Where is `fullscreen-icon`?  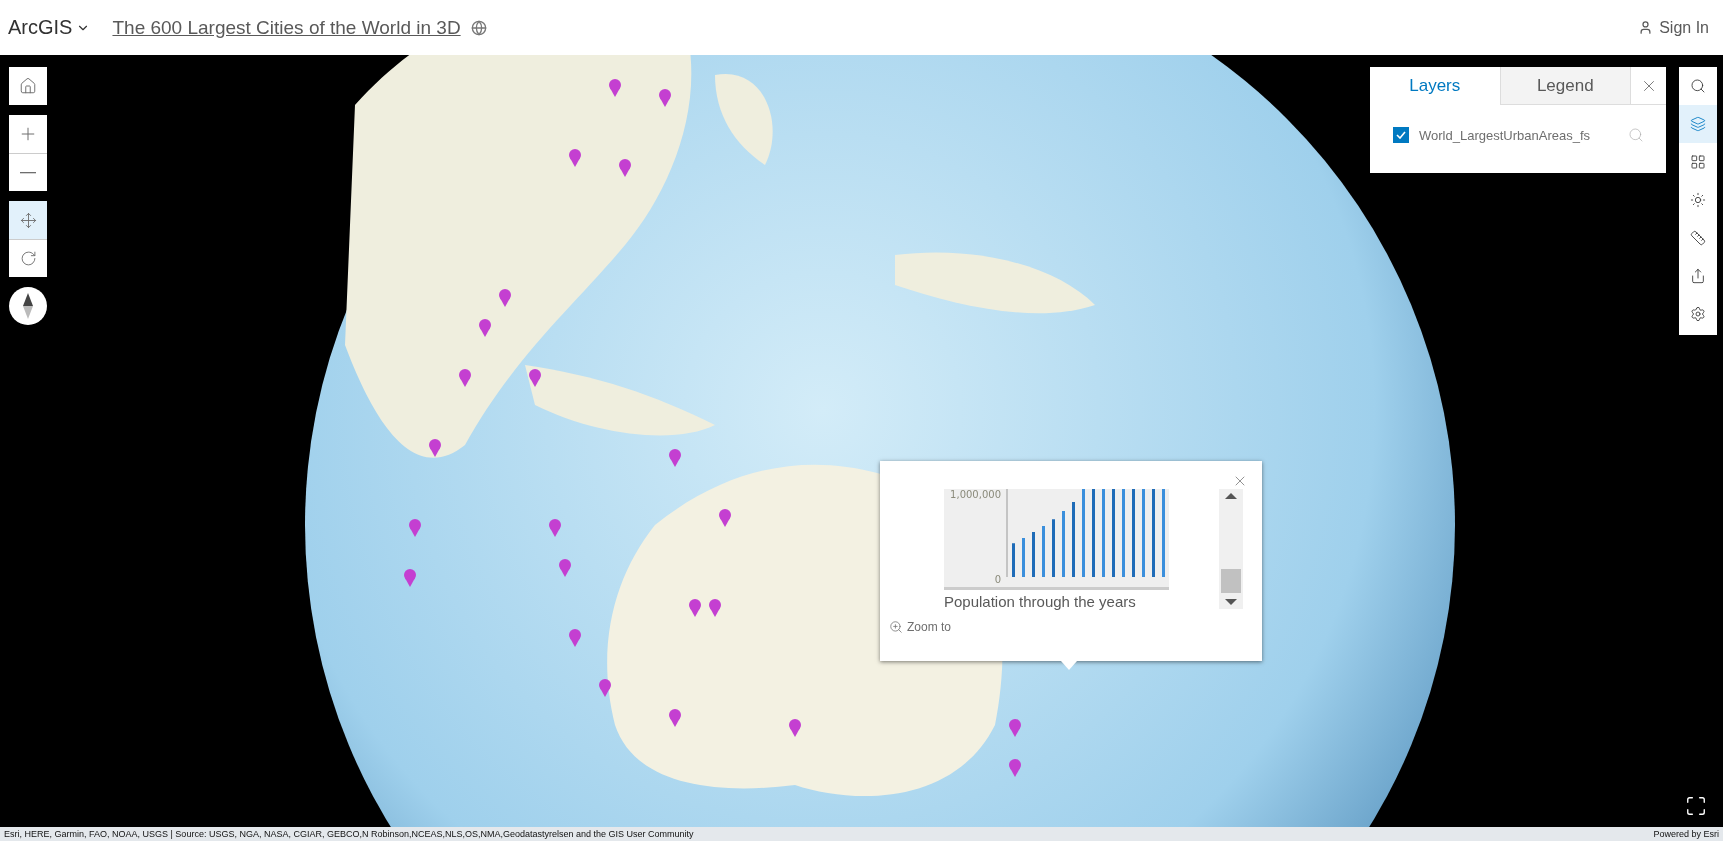
fullscreen-icon is located at coordinates (1696, 806).